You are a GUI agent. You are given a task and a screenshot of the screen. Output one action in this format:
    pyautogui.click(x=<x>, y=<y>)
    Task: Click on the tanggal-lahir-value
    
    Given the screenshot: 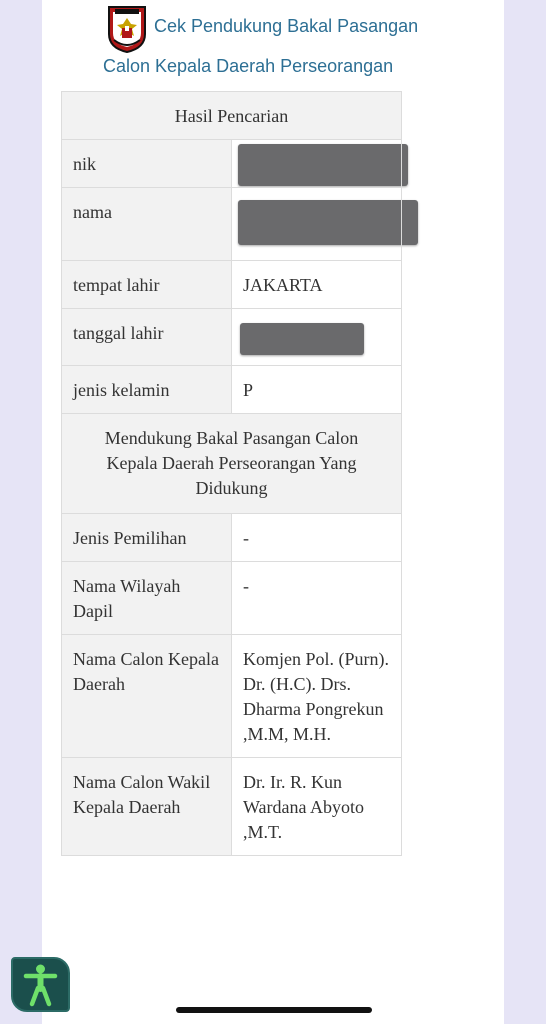 What is the action you would take?
    pyautogui.click(x=316, y=337)
    